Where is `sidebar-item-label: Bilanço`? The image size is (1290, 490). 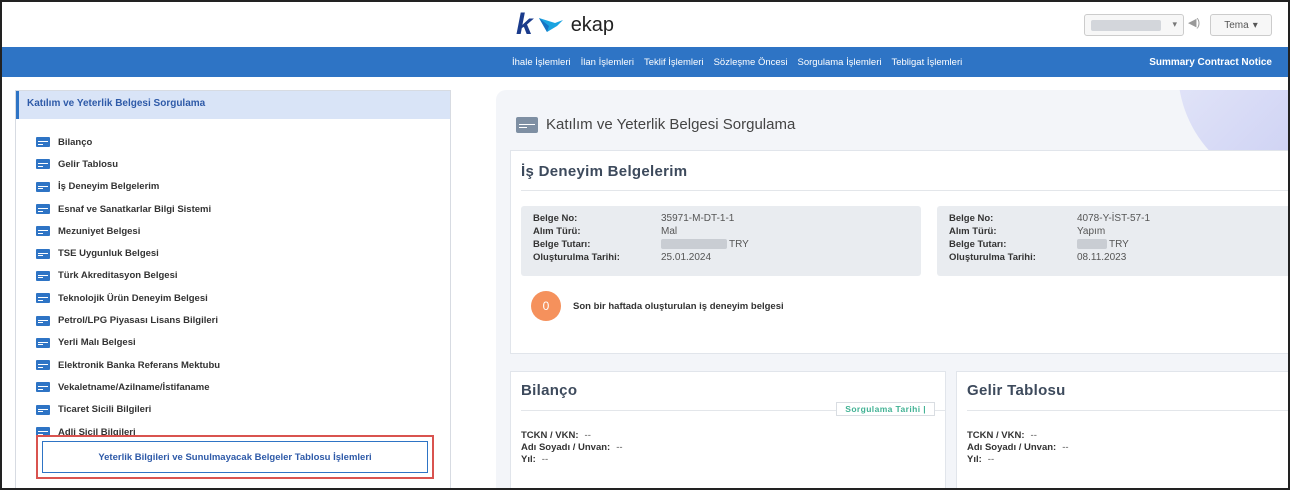 sidebar-item-label: Bilanço is located at coordinates (75, 142).